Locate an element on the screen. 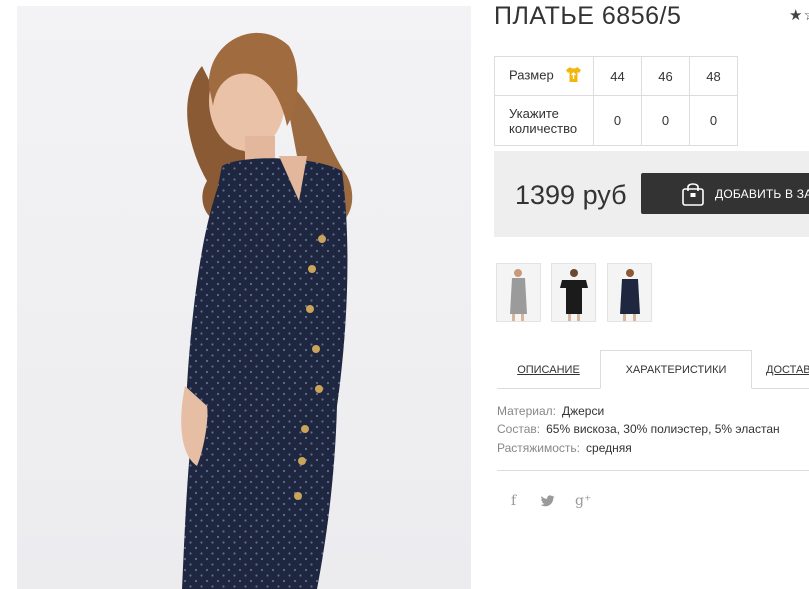  thumbnail-black-dress is located at coordinates (573, 292).